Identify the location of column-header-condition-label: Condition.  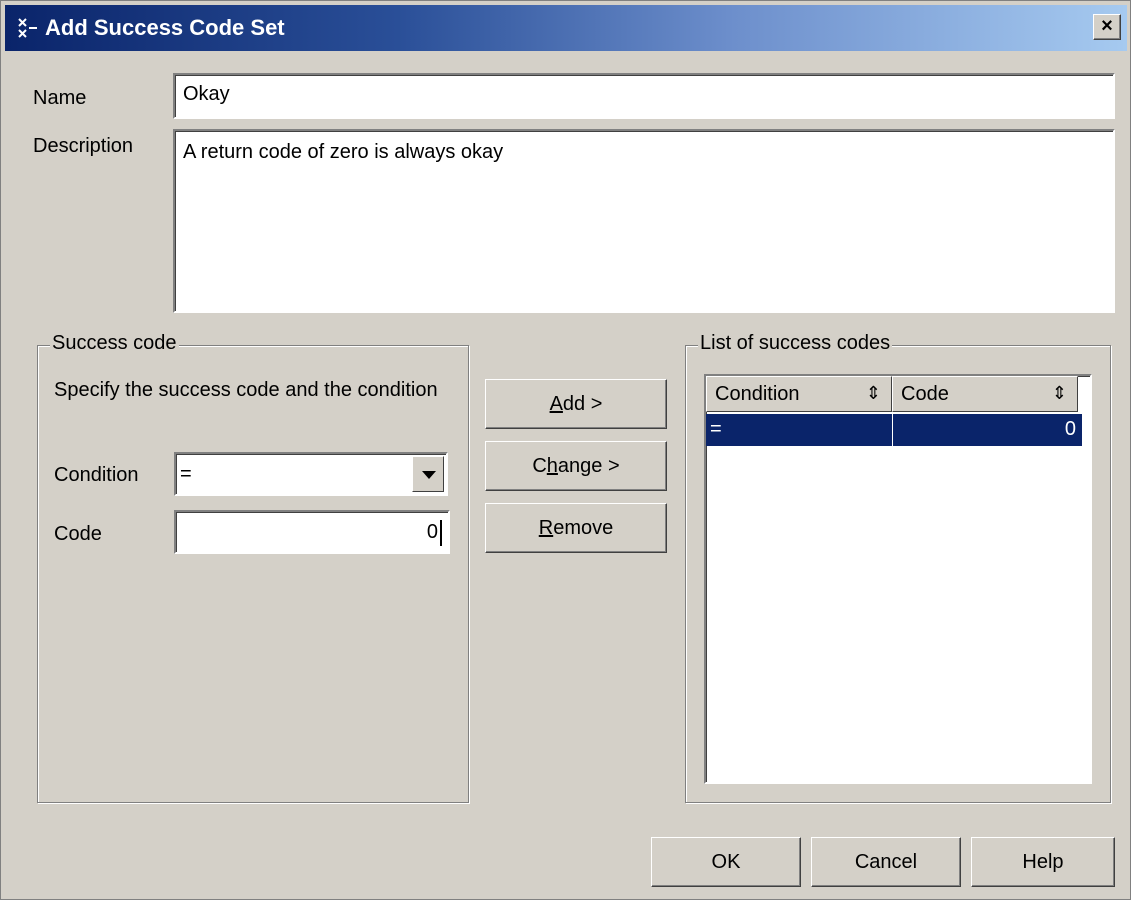
(757, 394).